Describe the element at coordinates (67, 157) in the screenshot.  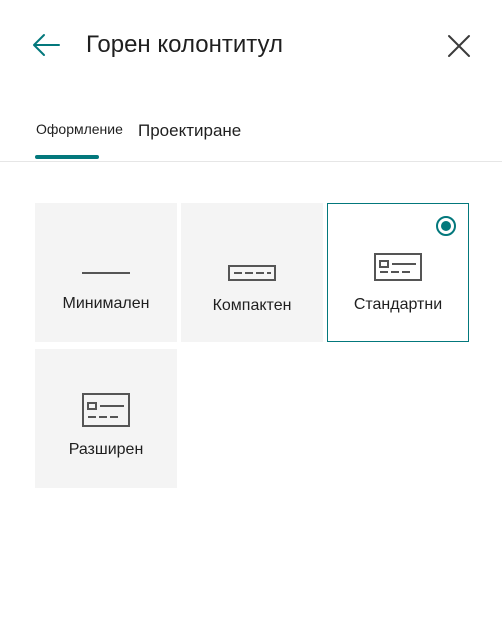
I see `tab-selected-indicator` at that location.